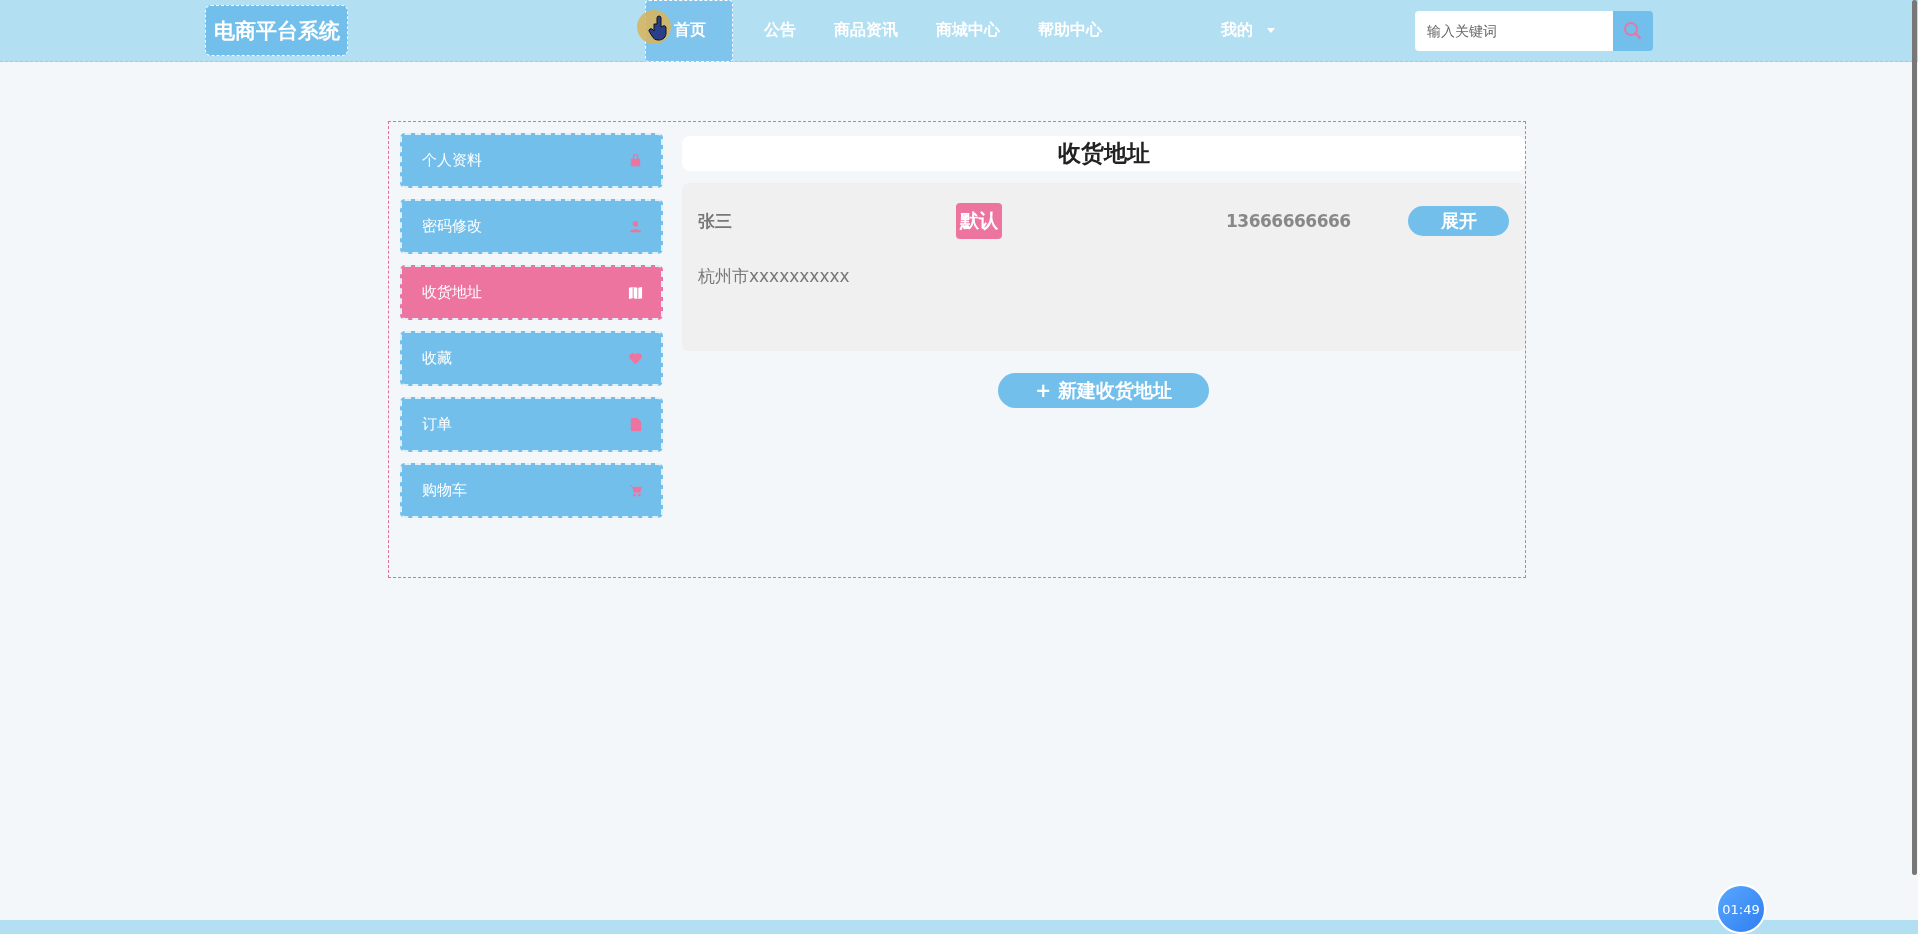  I want to click on user-menu: 我的, so click(1237, 30).